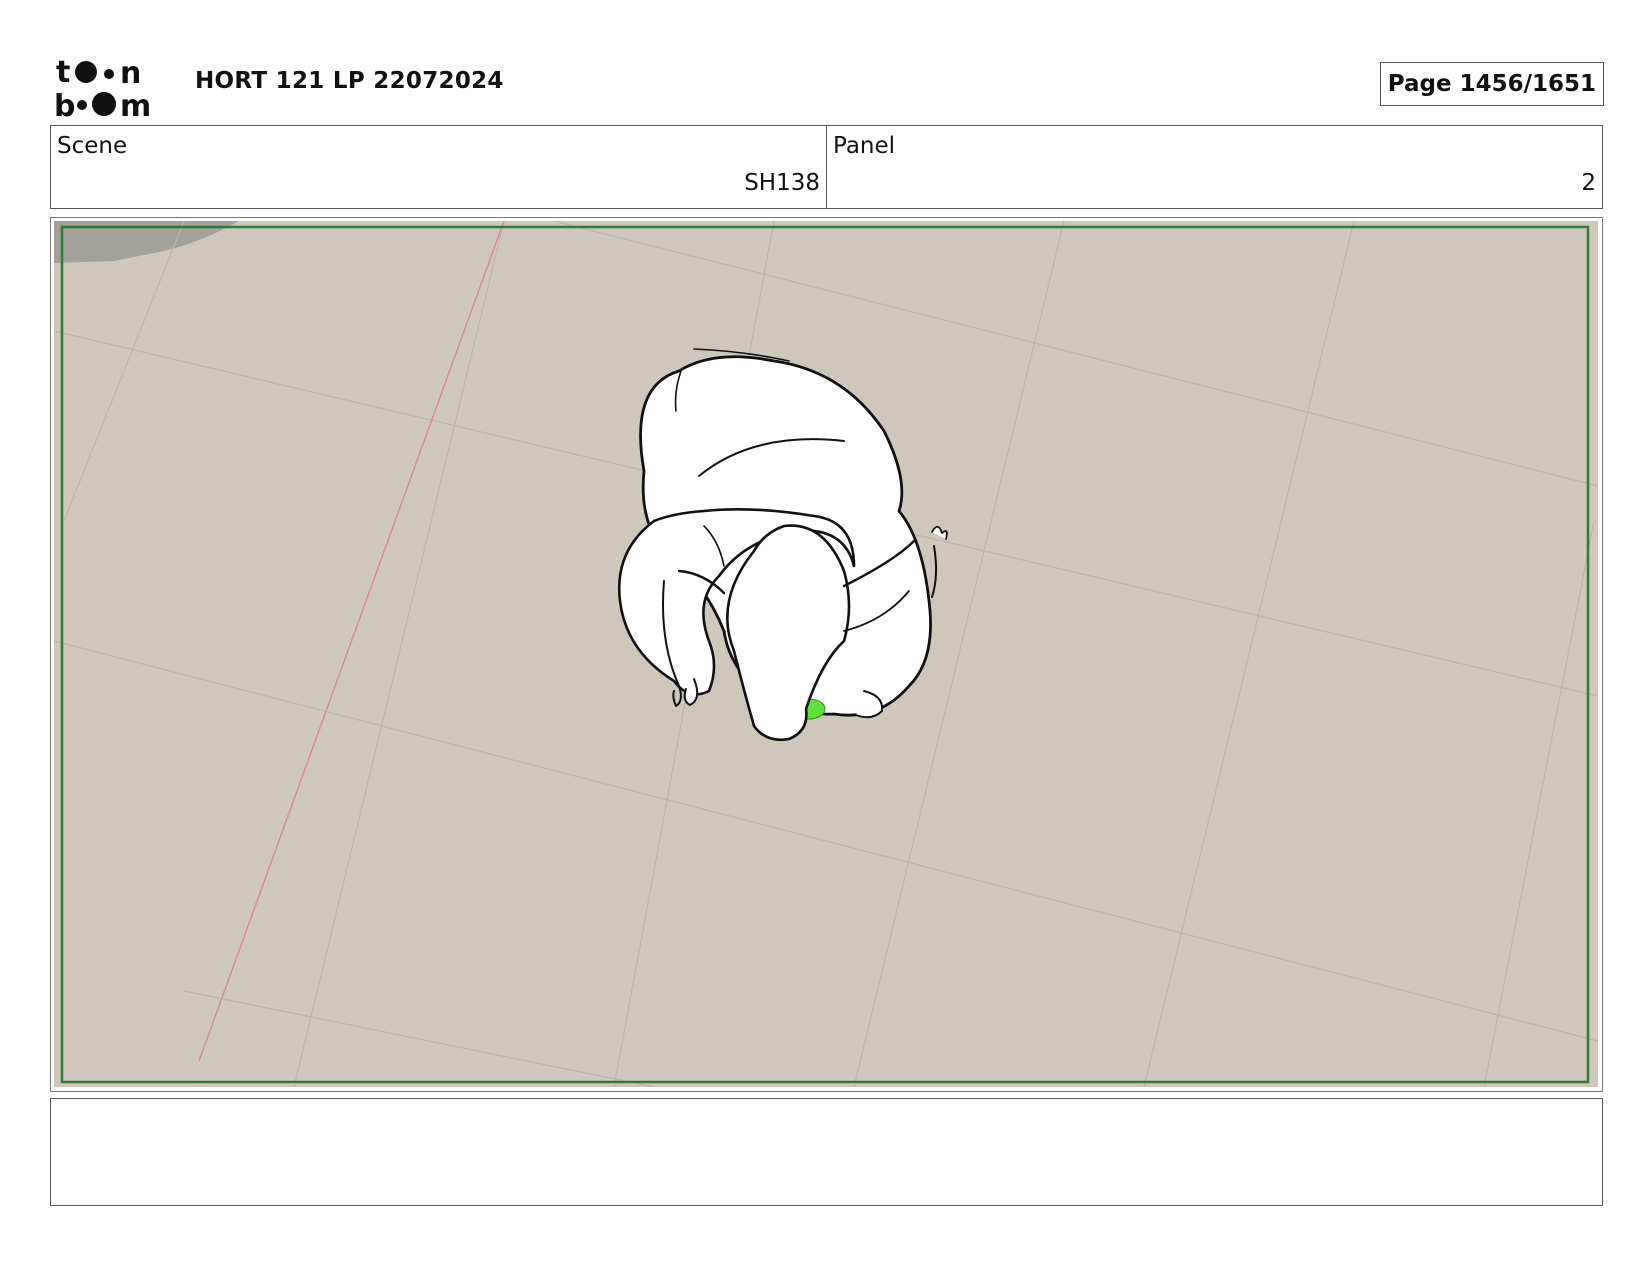  I want to click on svg-text: n, so click(130, 73).